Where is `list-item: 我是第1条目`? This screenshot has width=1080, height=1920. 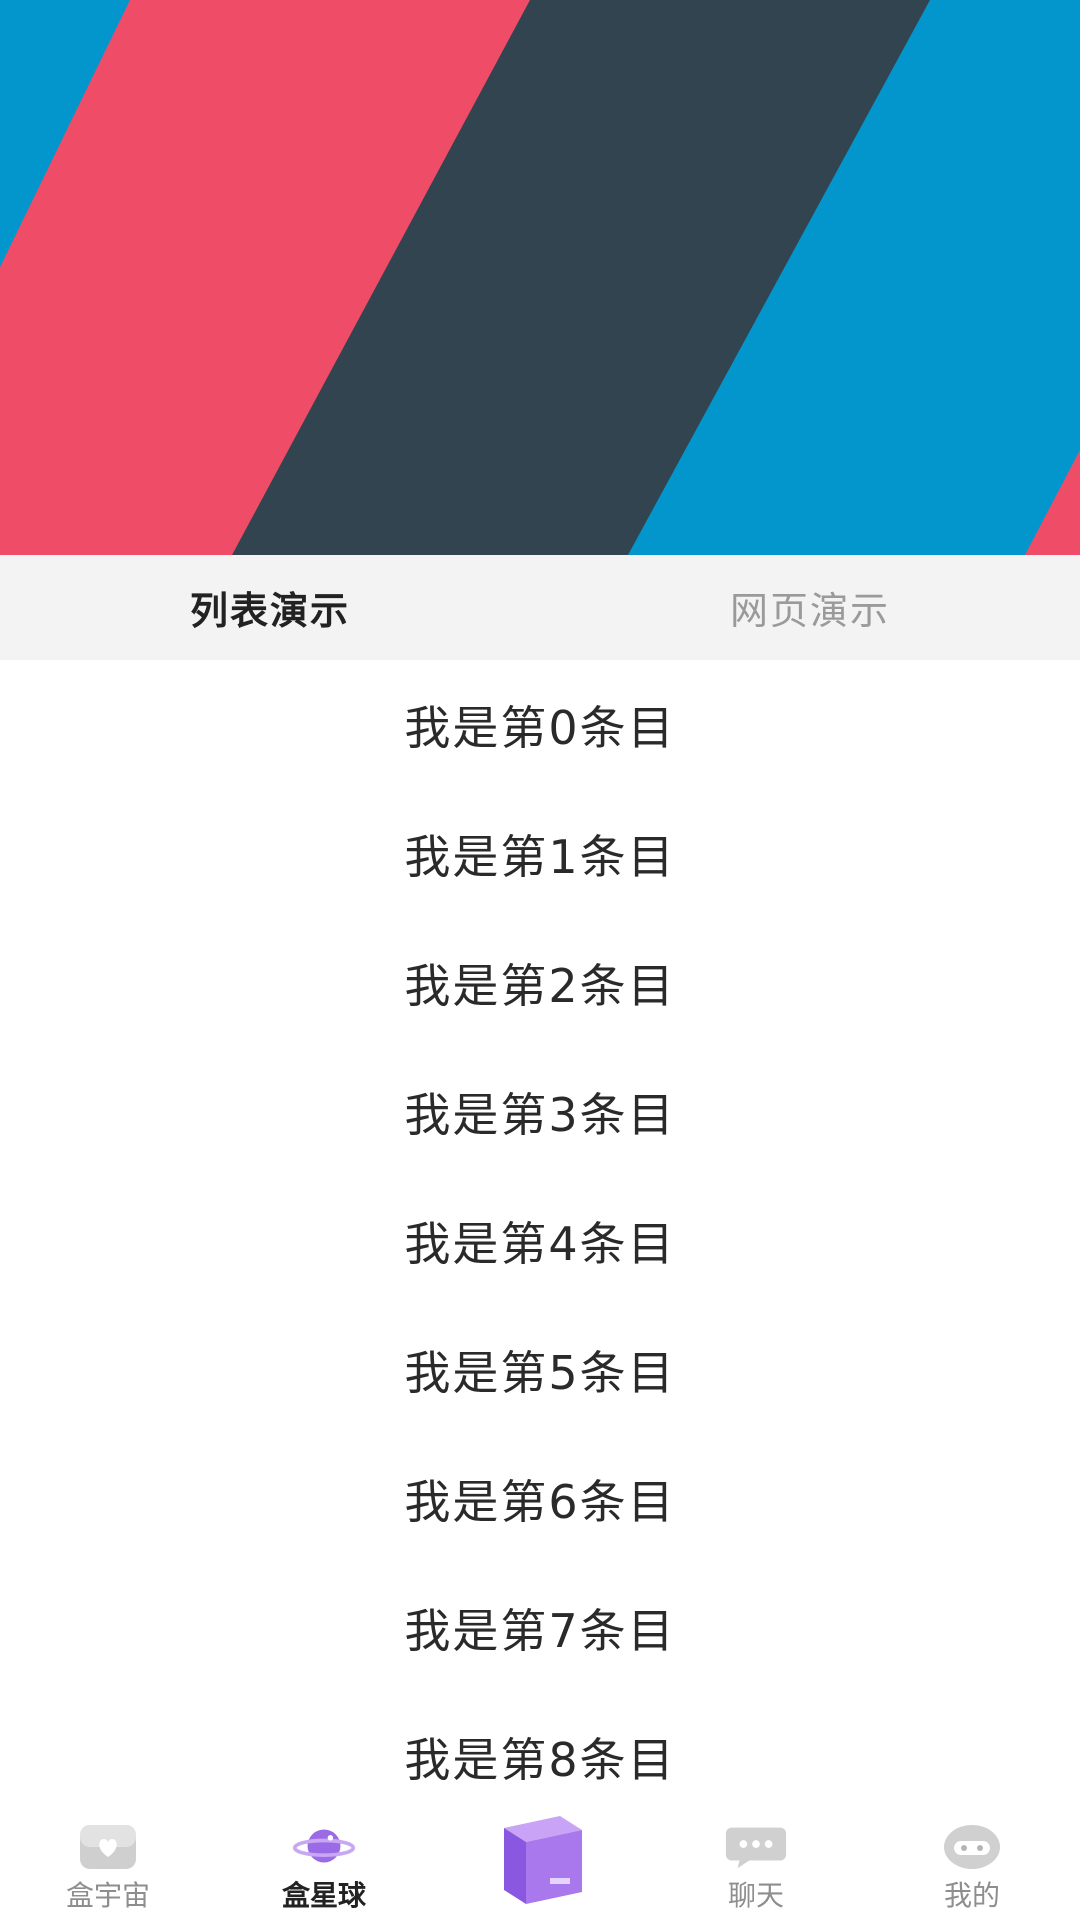
list-item: 我是第1条目 is located at coordinates (540, 853).